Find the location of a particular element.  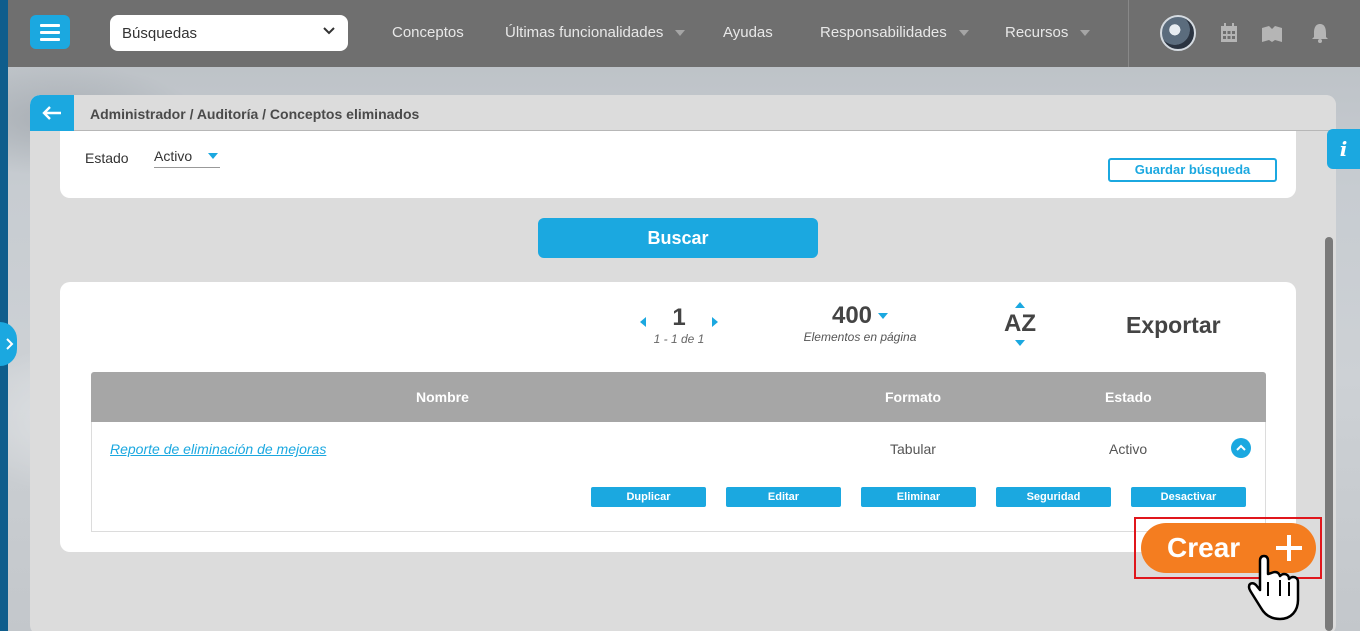

nav-label: Responsabilidades is located at coordinates (883, 32).